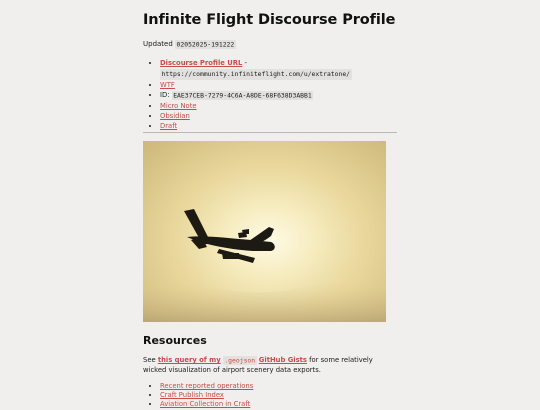 Image resolution: width=540 pixels, height=410 pixels. What do you see at coordinates (201, 63) in the screenshot?
I see `discourse-profile-link: Discourse Profile URL` at bounding box center [201, 63].